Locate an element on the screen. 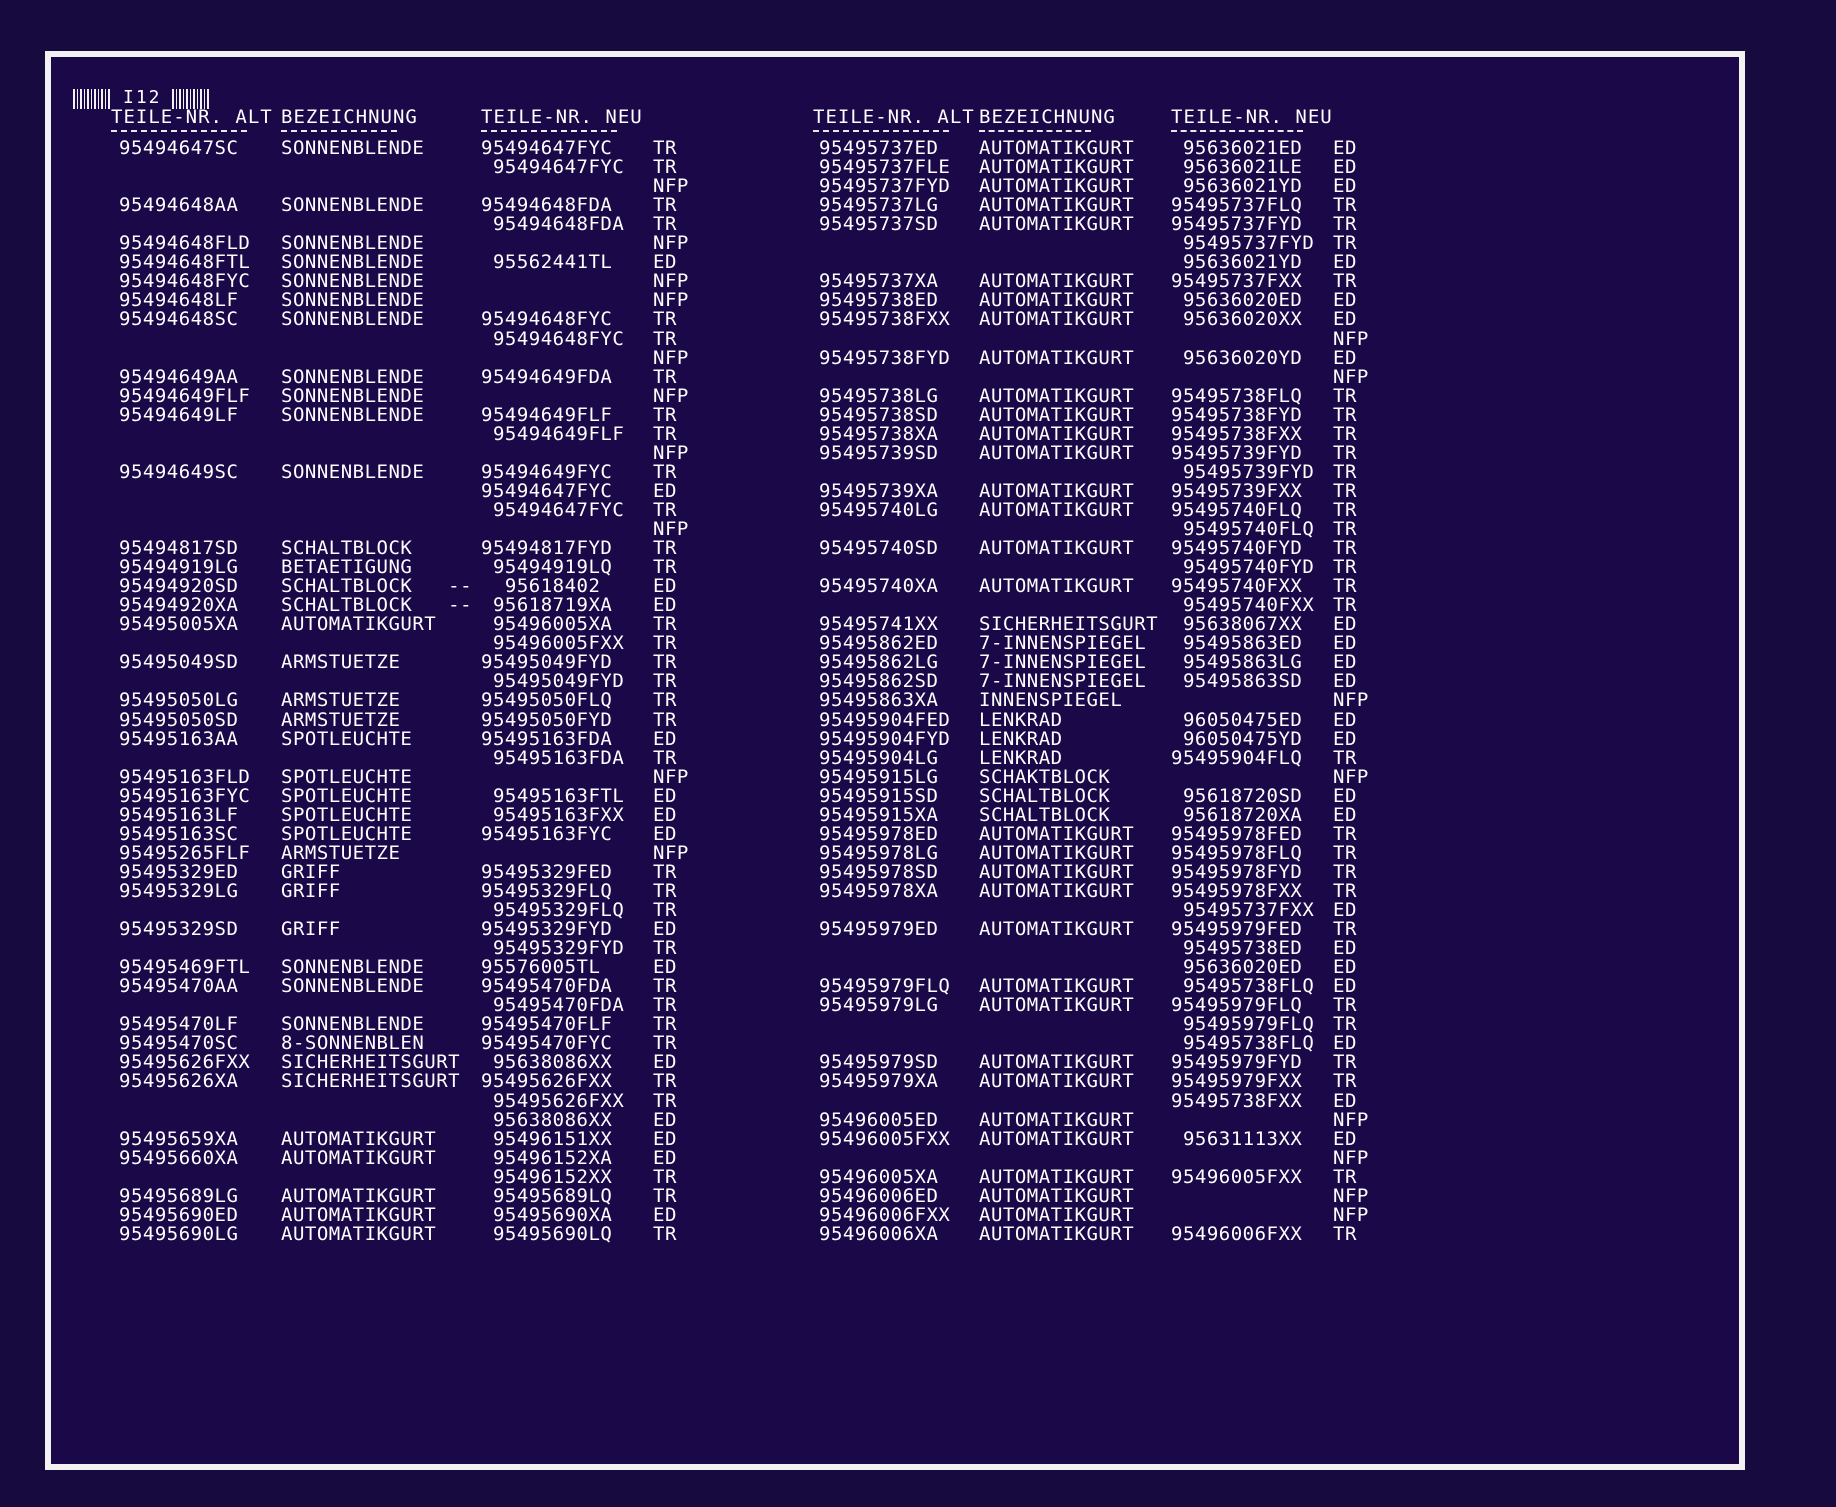 The width and height of the screenshot is (1836, 1507). left-new-part-number: 95638086XX is located at coordinates (547, 1119).